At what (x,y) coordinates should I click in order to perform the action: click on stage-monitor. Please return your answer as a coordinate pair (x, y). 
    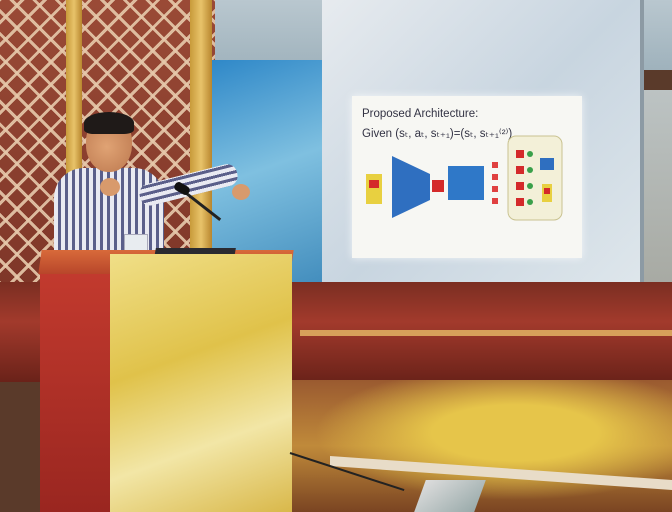
    Looking at the image, I should click on (450, 496).